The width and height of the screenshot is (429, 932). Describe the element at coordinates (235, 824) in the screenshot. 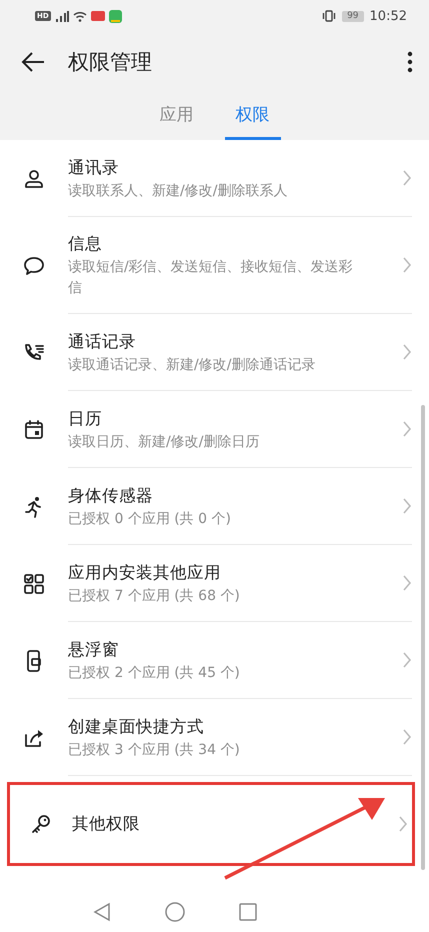

I see `permission-title: 其他权限` at that location.